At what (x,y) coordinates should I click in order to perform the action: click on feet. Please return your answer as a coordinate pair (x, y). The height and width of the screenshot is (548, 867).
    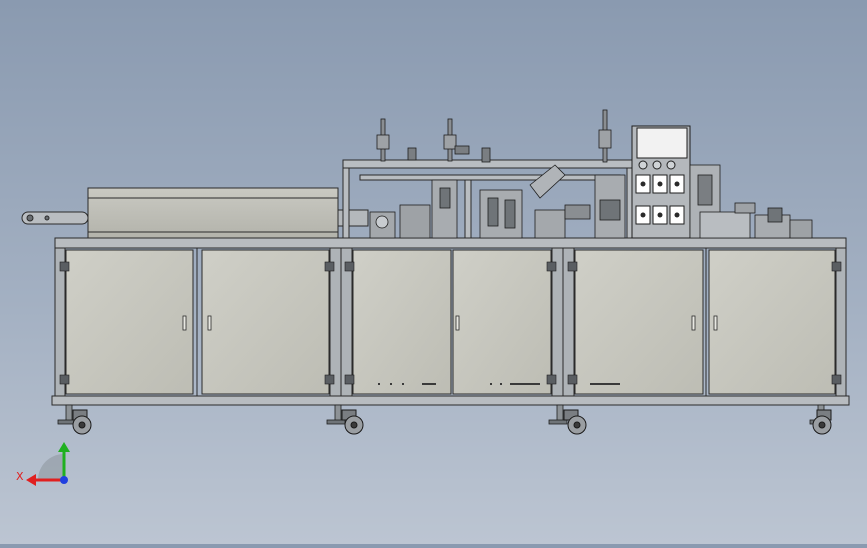
    Looking at the image, I should click on (443, 414).